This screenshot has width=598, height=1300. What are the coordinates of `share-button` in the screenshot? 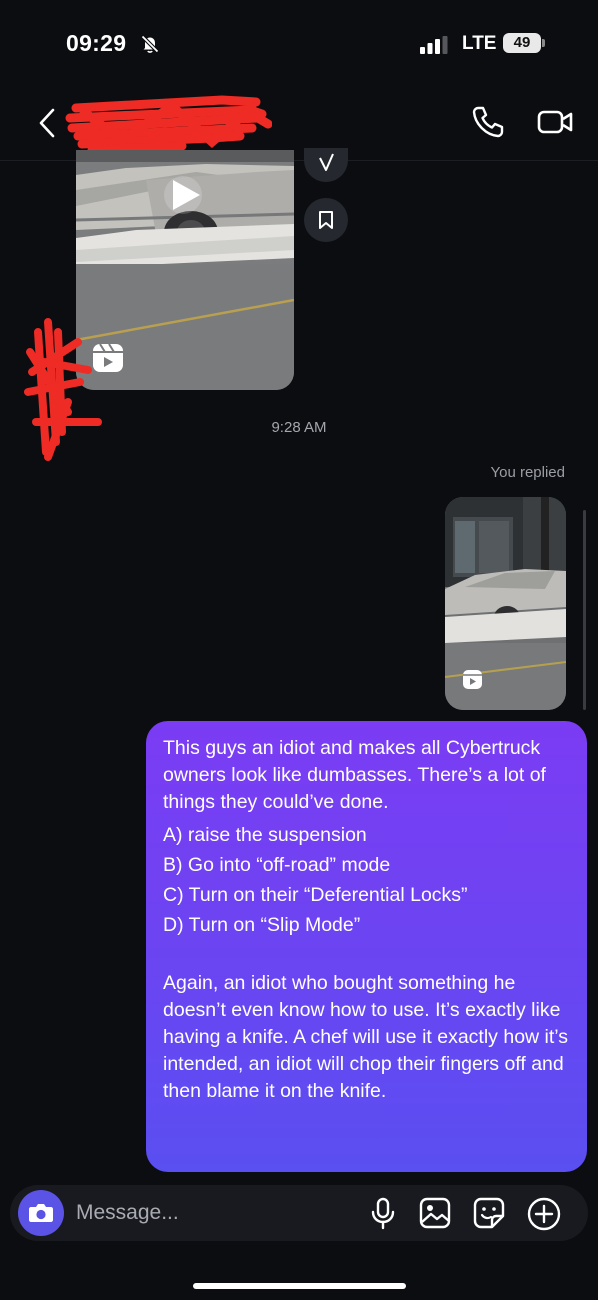 It's located at (326, 165).